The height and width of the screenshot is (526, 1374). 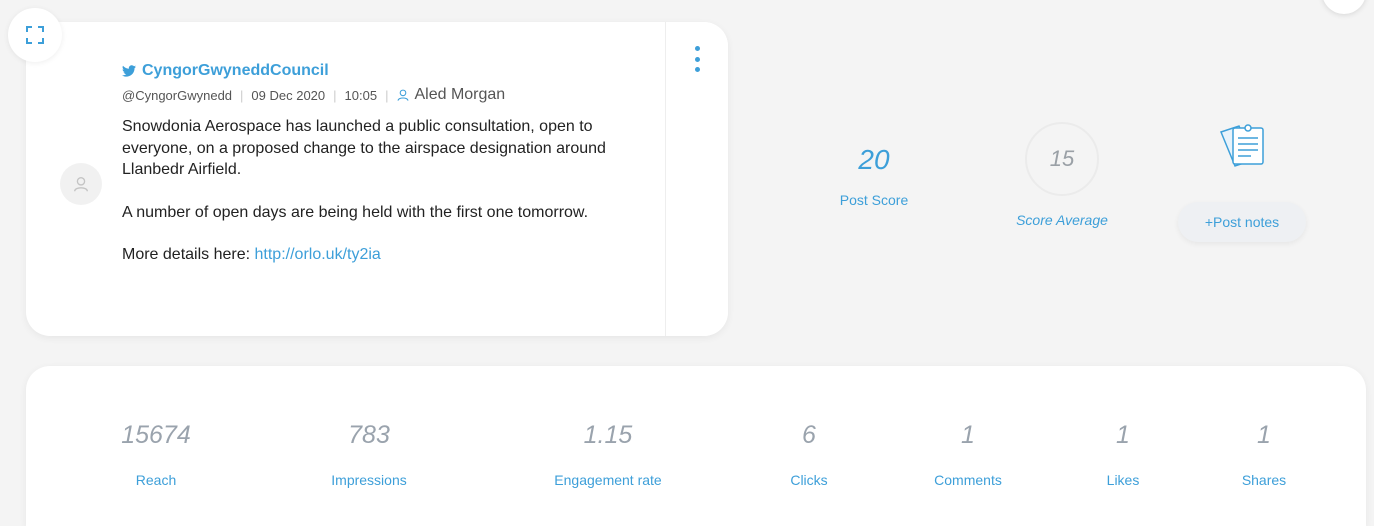 I want to click on post-date: 09 Dec 2020, so click(x=288, y=95).